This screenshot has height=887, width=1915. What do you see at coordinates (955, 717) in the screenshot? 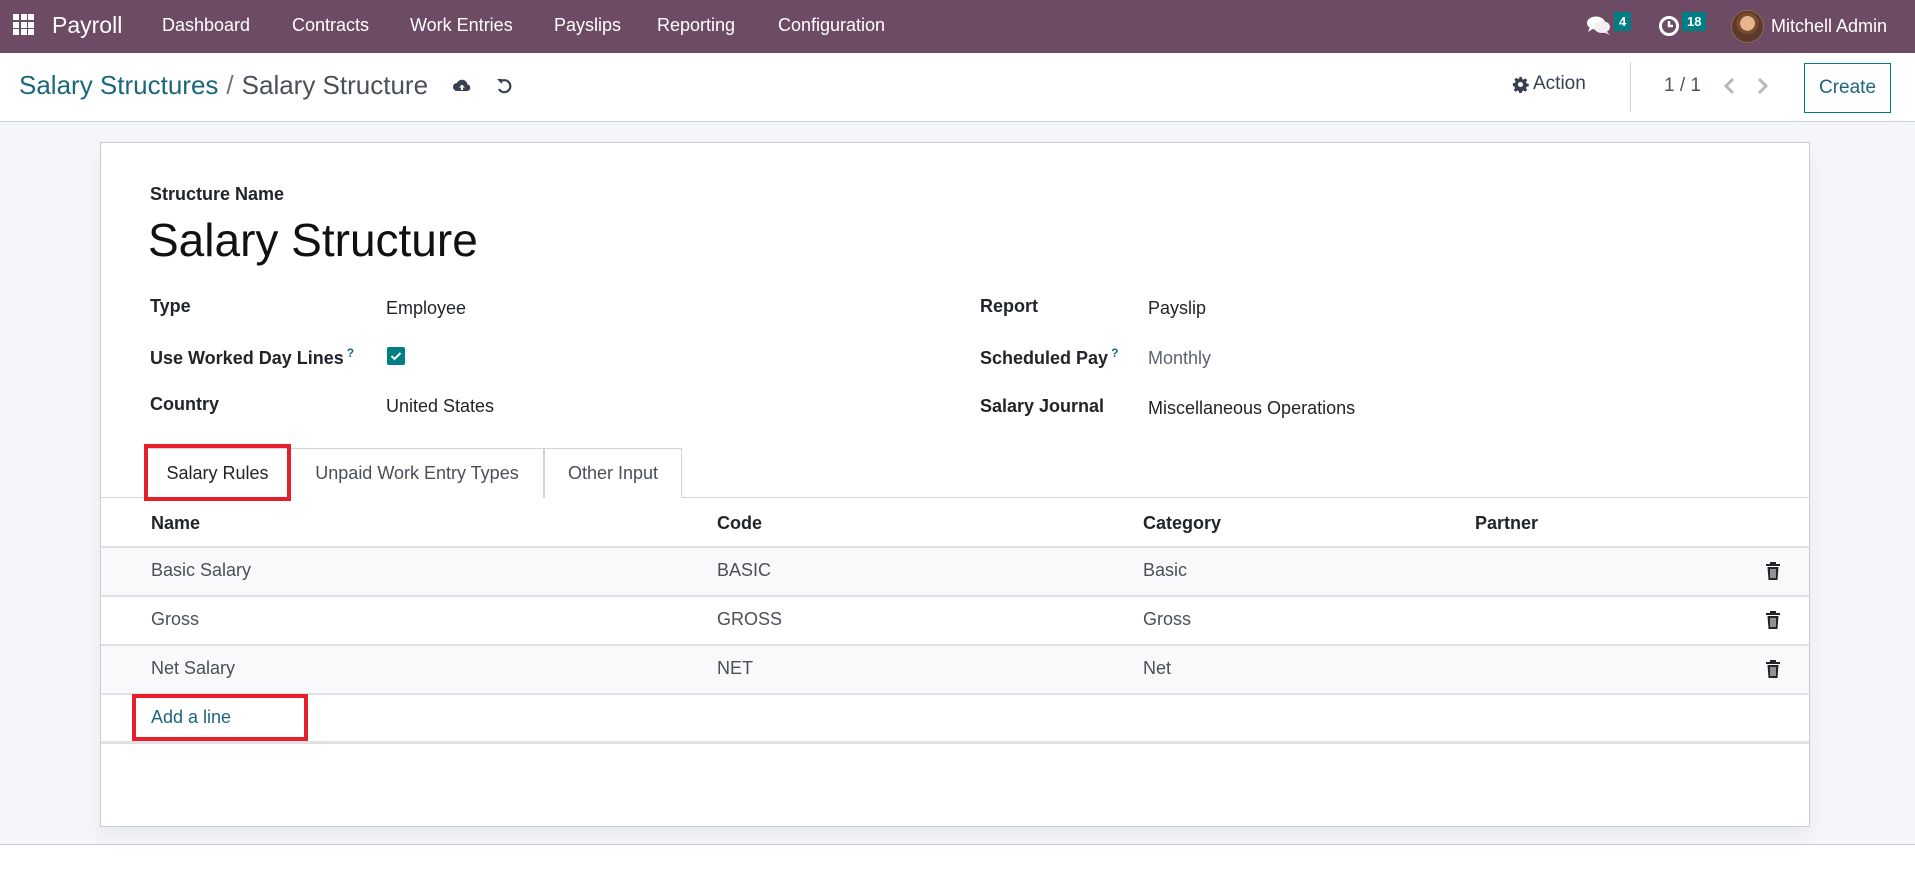
I see `add-line-row: Add a line` at bounding box center [955, 717].